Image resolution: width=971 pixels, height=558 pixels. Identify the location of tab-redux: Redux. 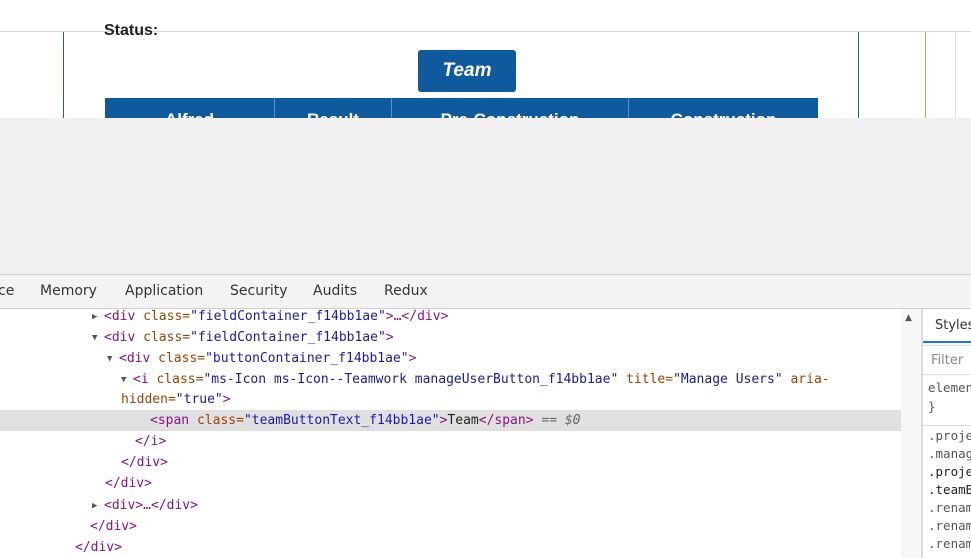
(406, 291).